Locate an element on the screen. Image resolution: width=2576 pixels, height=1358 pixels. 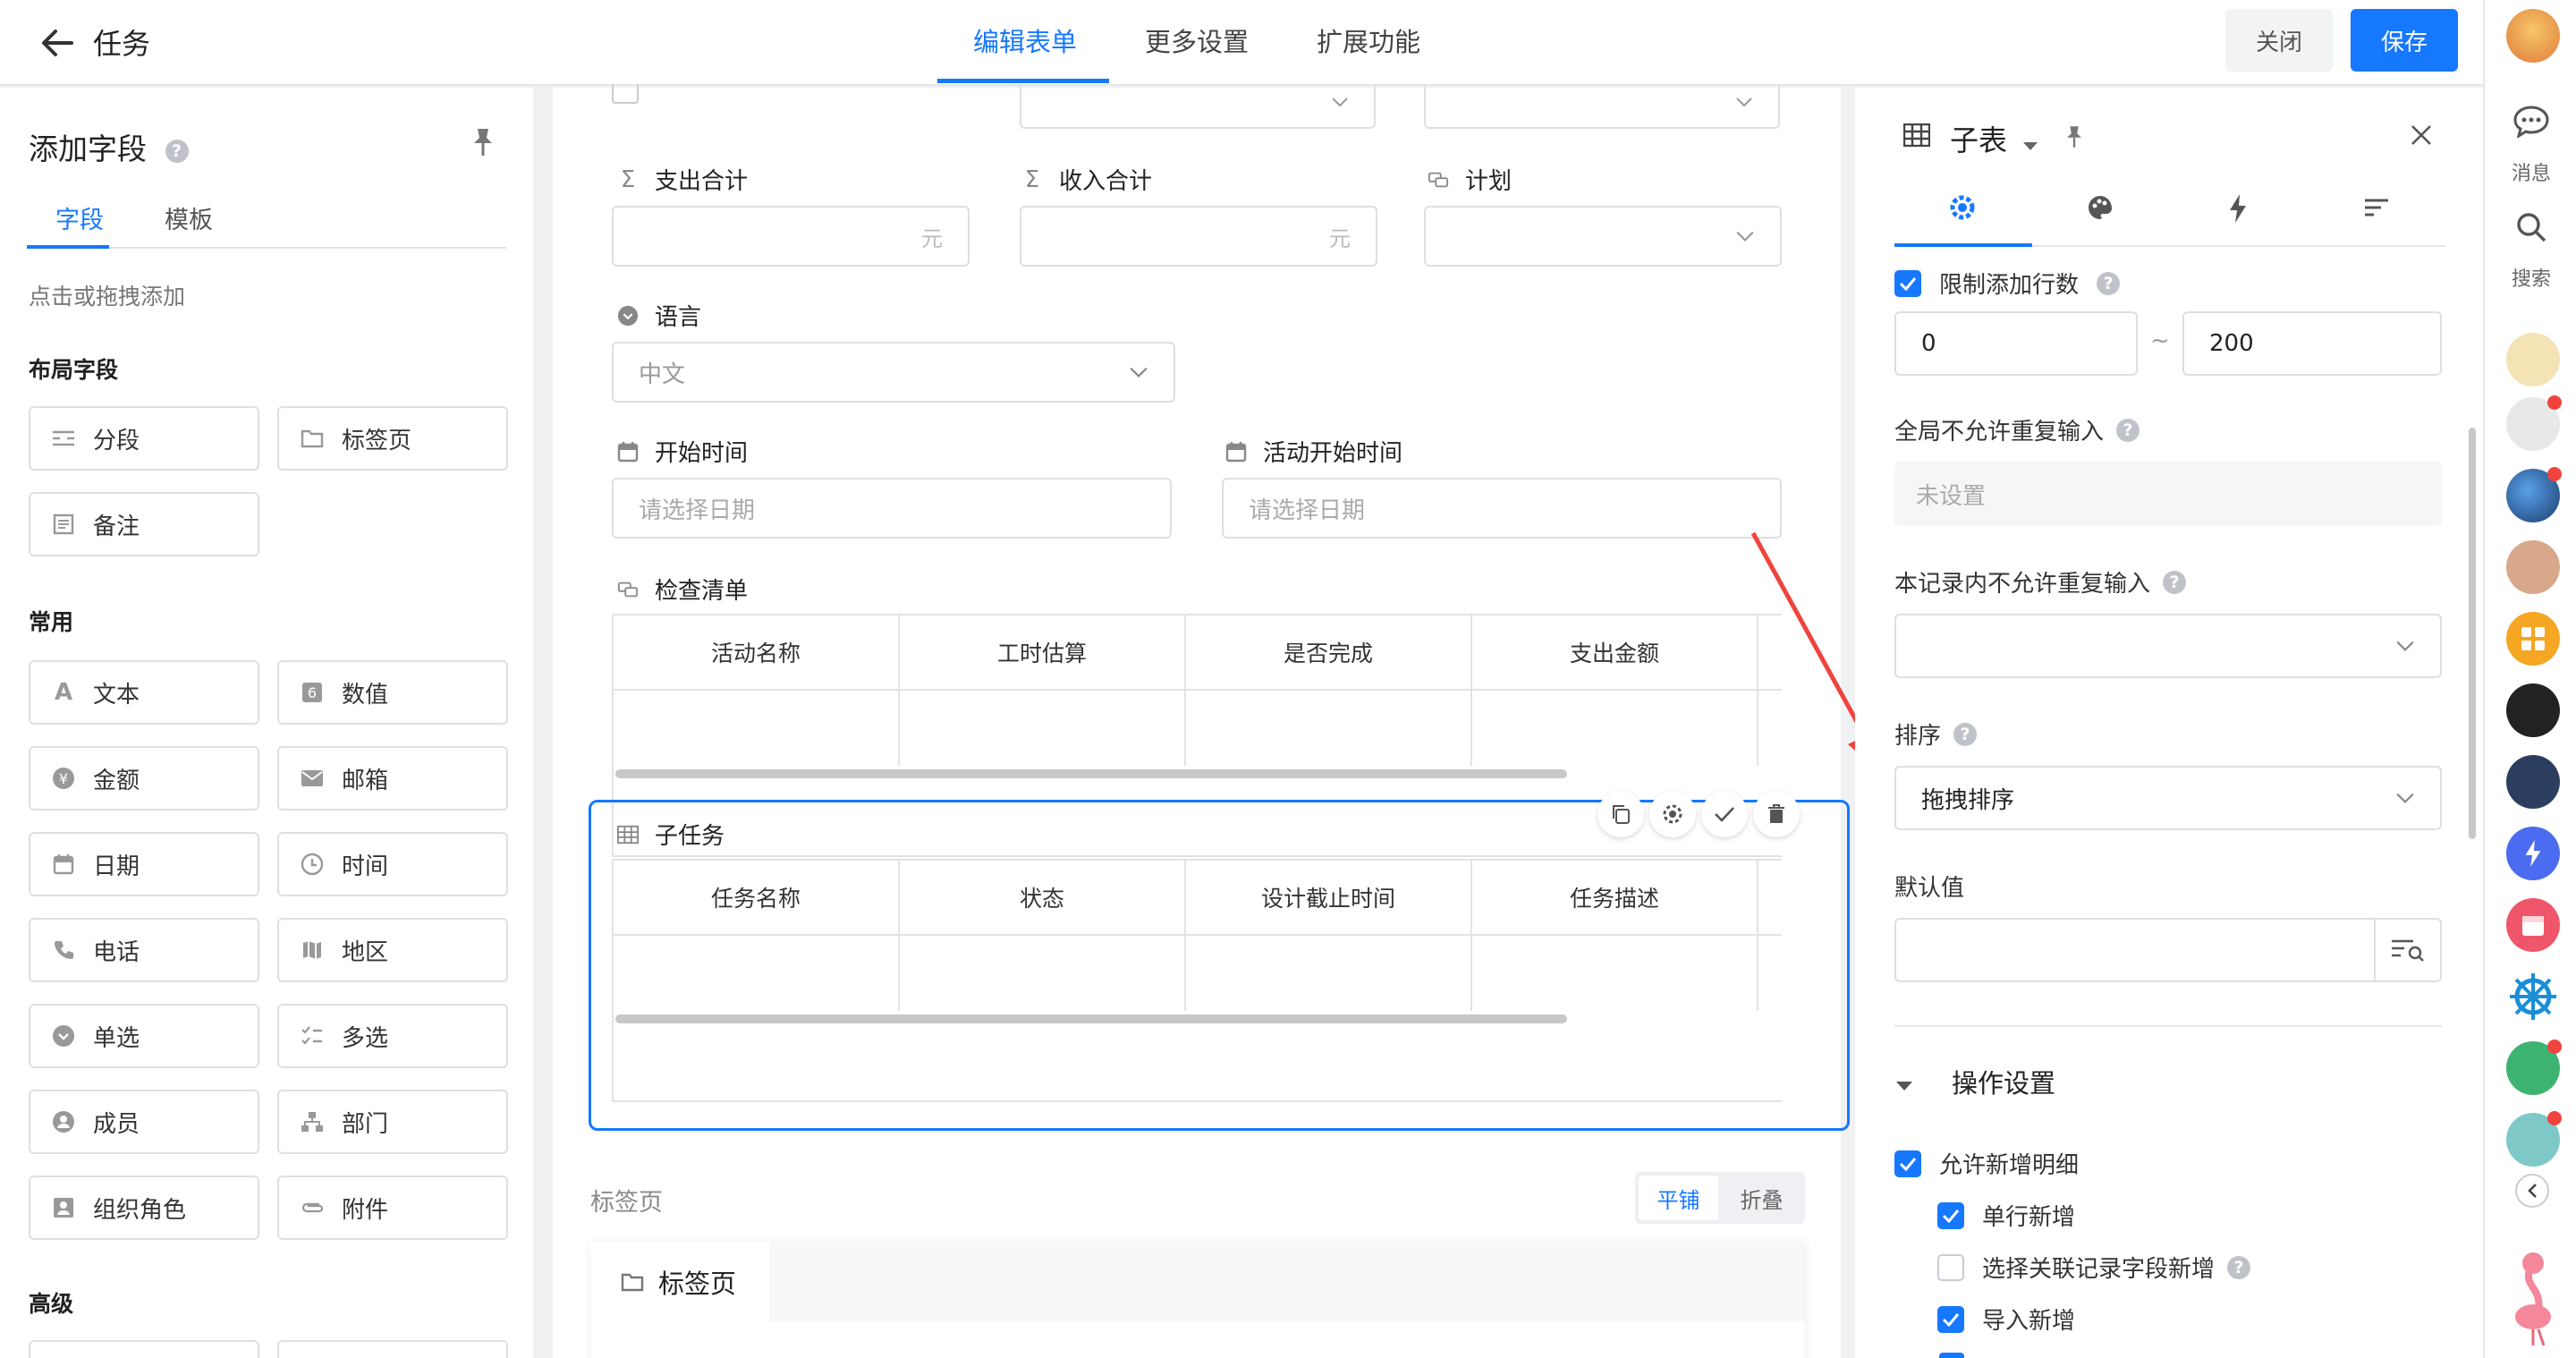
calendar-app-icon is located at coordinates (2533, 925).